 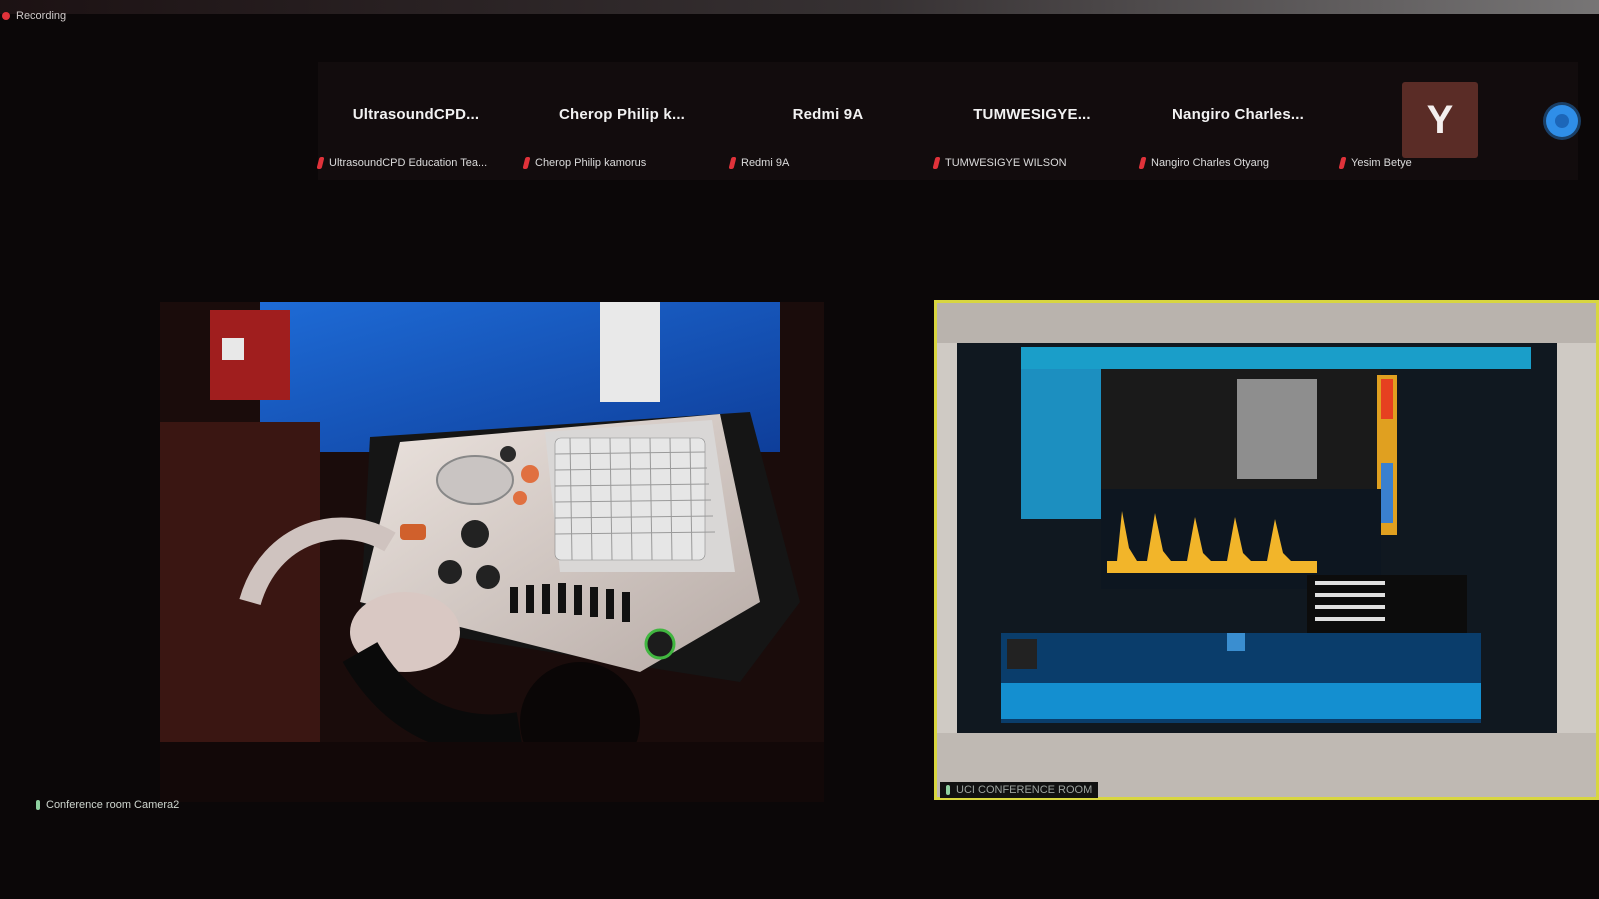 I want to click on participant-label: Redmi 9A, so click(x=759, y=163).